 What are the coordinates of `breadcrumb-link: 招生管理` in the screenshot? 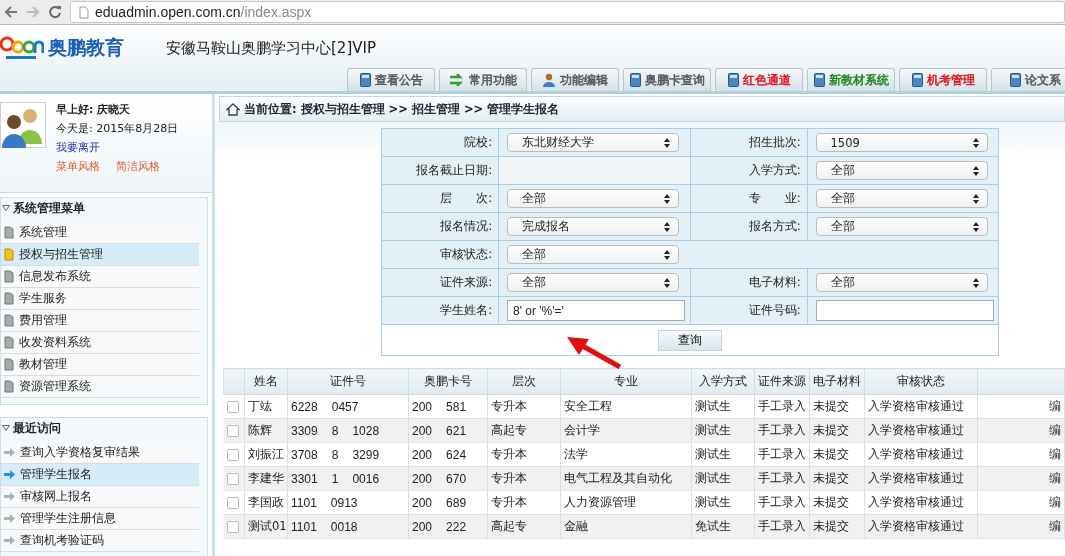 It's located at (435, 109).